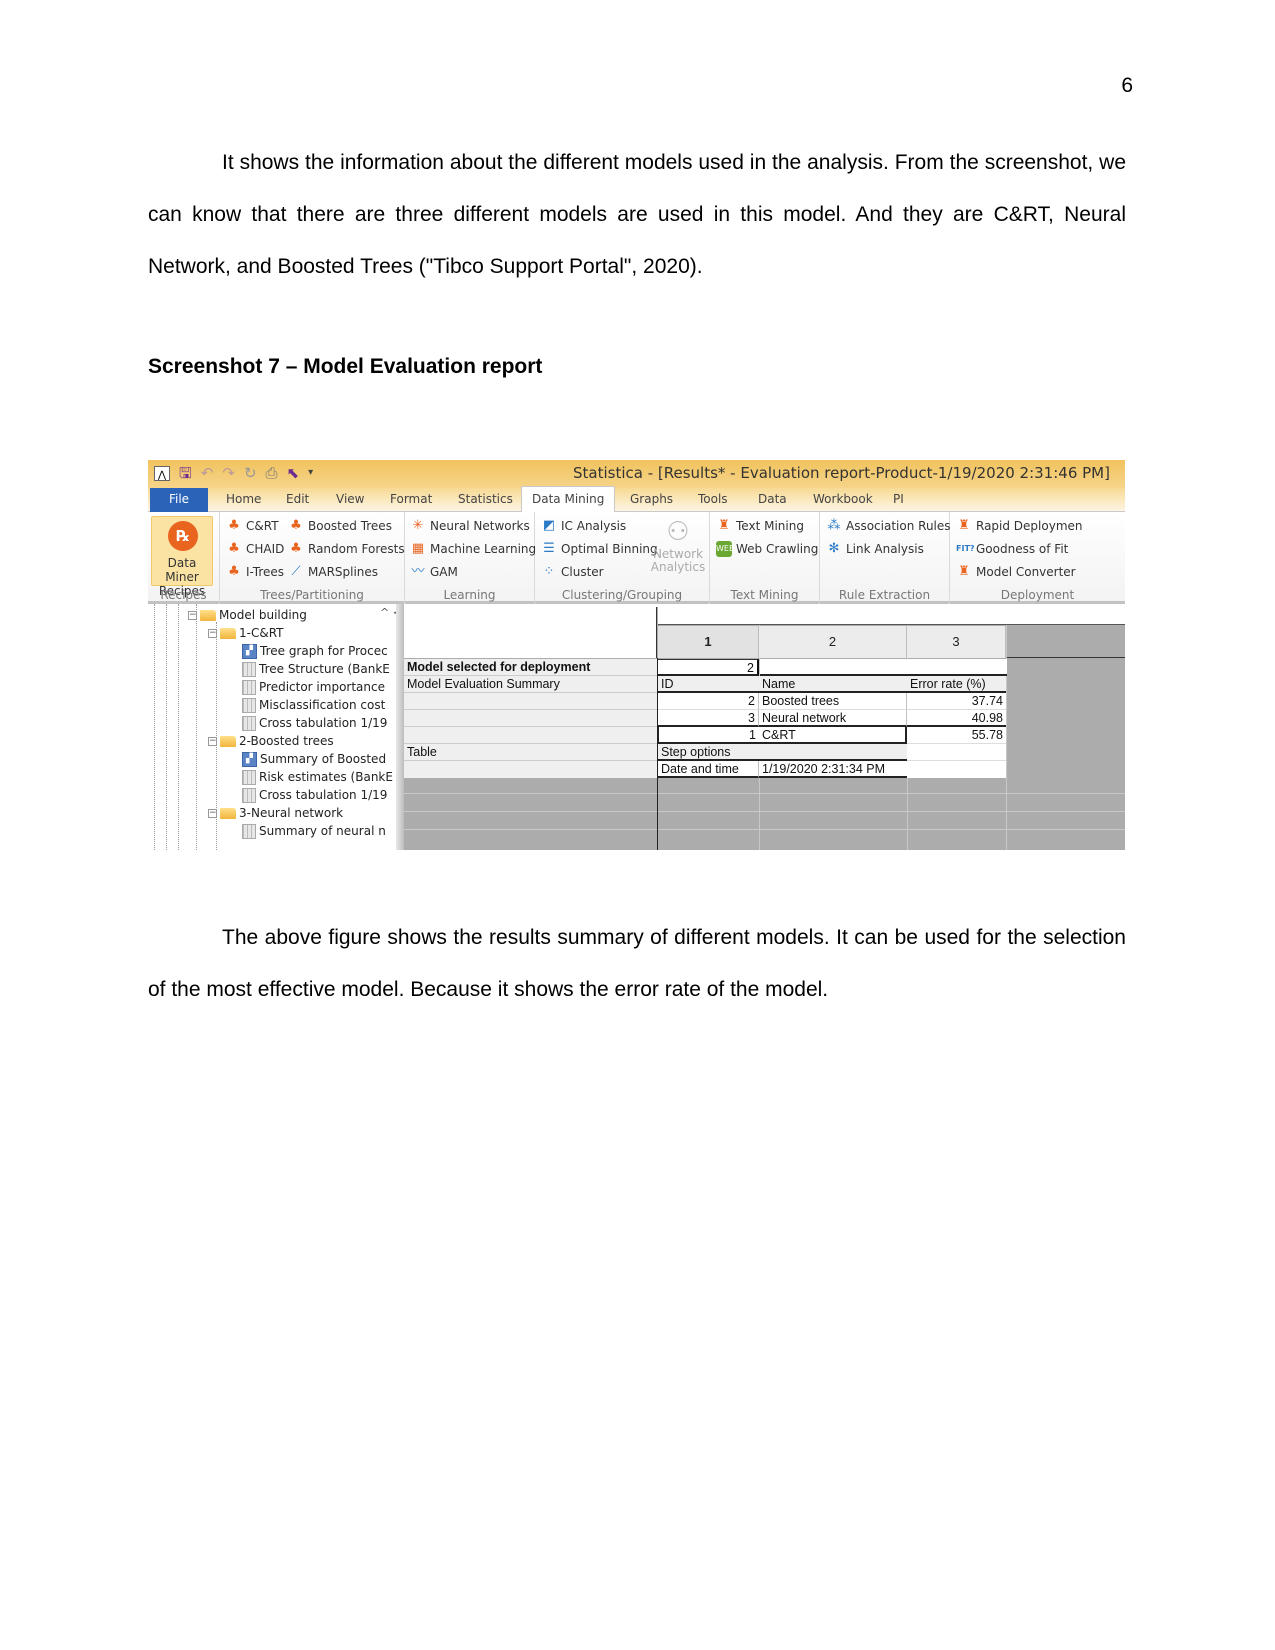 The image size is (1275, 1650). What do you see at coordinates (708, 769) in the screenshot?
I see `date-label-cell: Date and time` at bounding box center [708, 769].